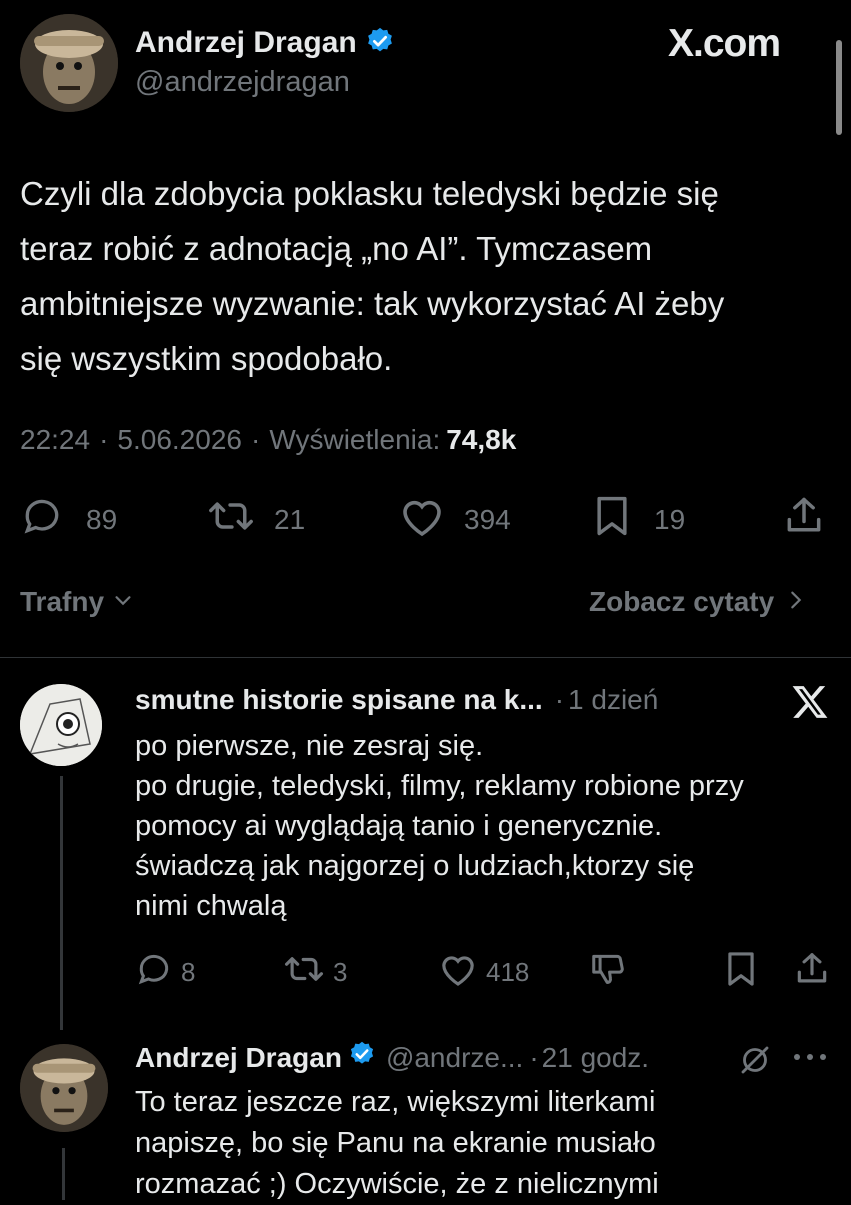 Image resolution: width=851 pixels, height=1205 pixels. Describe the element at coordinates (483, 972) in the screenshot. I see `reply-like-button: 418` at that location.